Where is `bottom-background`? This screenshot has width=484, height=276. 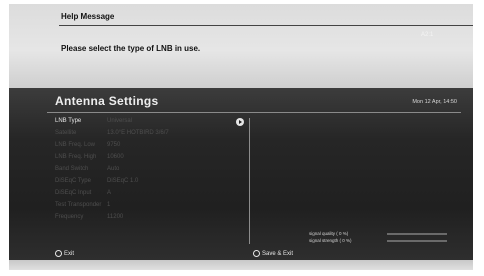
bottom-background is located at coordinates (241, 265).